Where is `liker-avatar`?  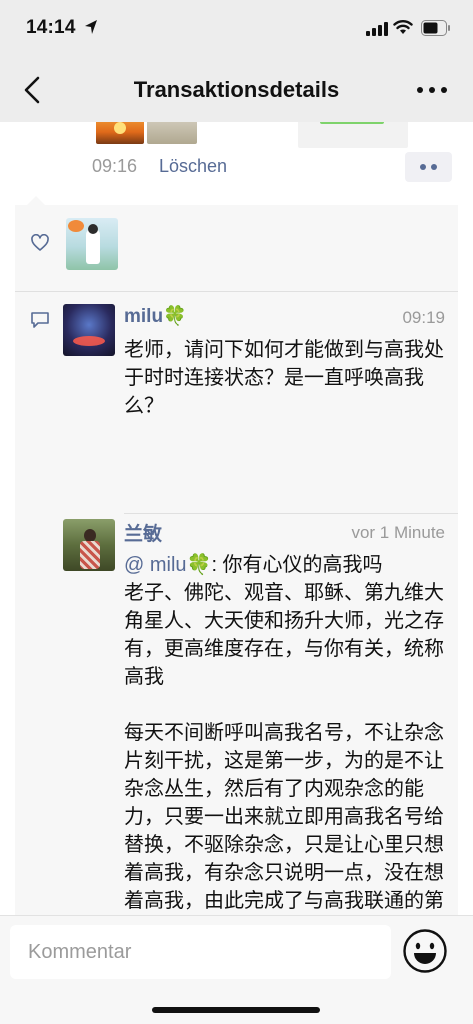
liker-avatar is located at coordinates (92, 244).